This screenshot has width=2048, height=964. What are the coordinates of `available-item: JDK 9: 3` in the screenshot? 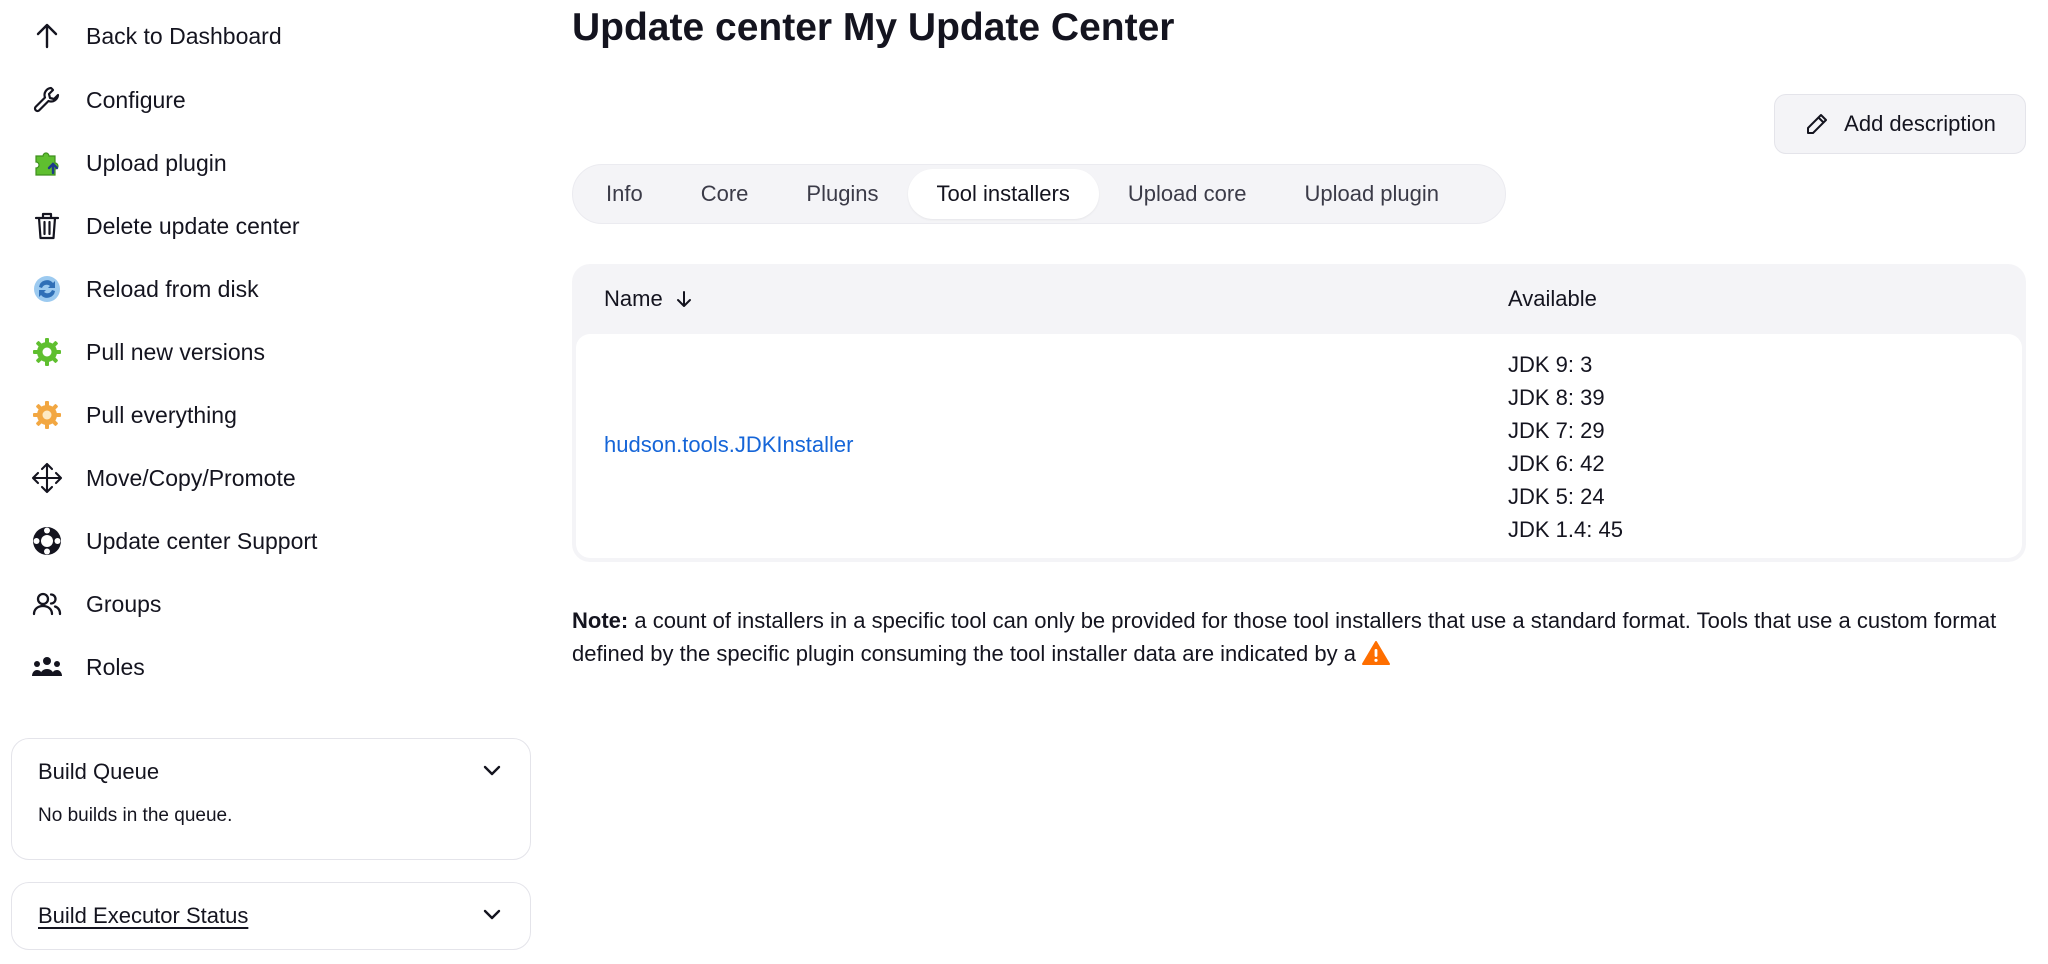 It's located at (1550, 364).